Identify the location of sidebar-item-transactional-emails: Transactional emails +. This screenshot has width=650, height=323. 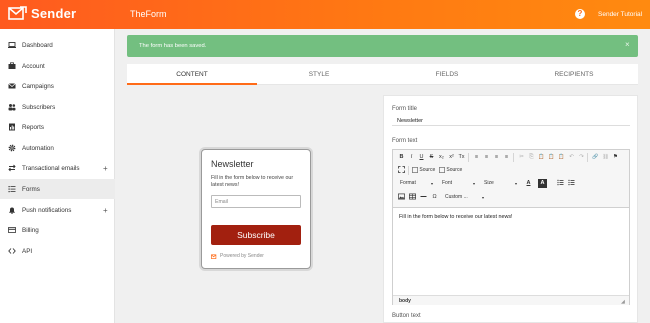
(57, 168).